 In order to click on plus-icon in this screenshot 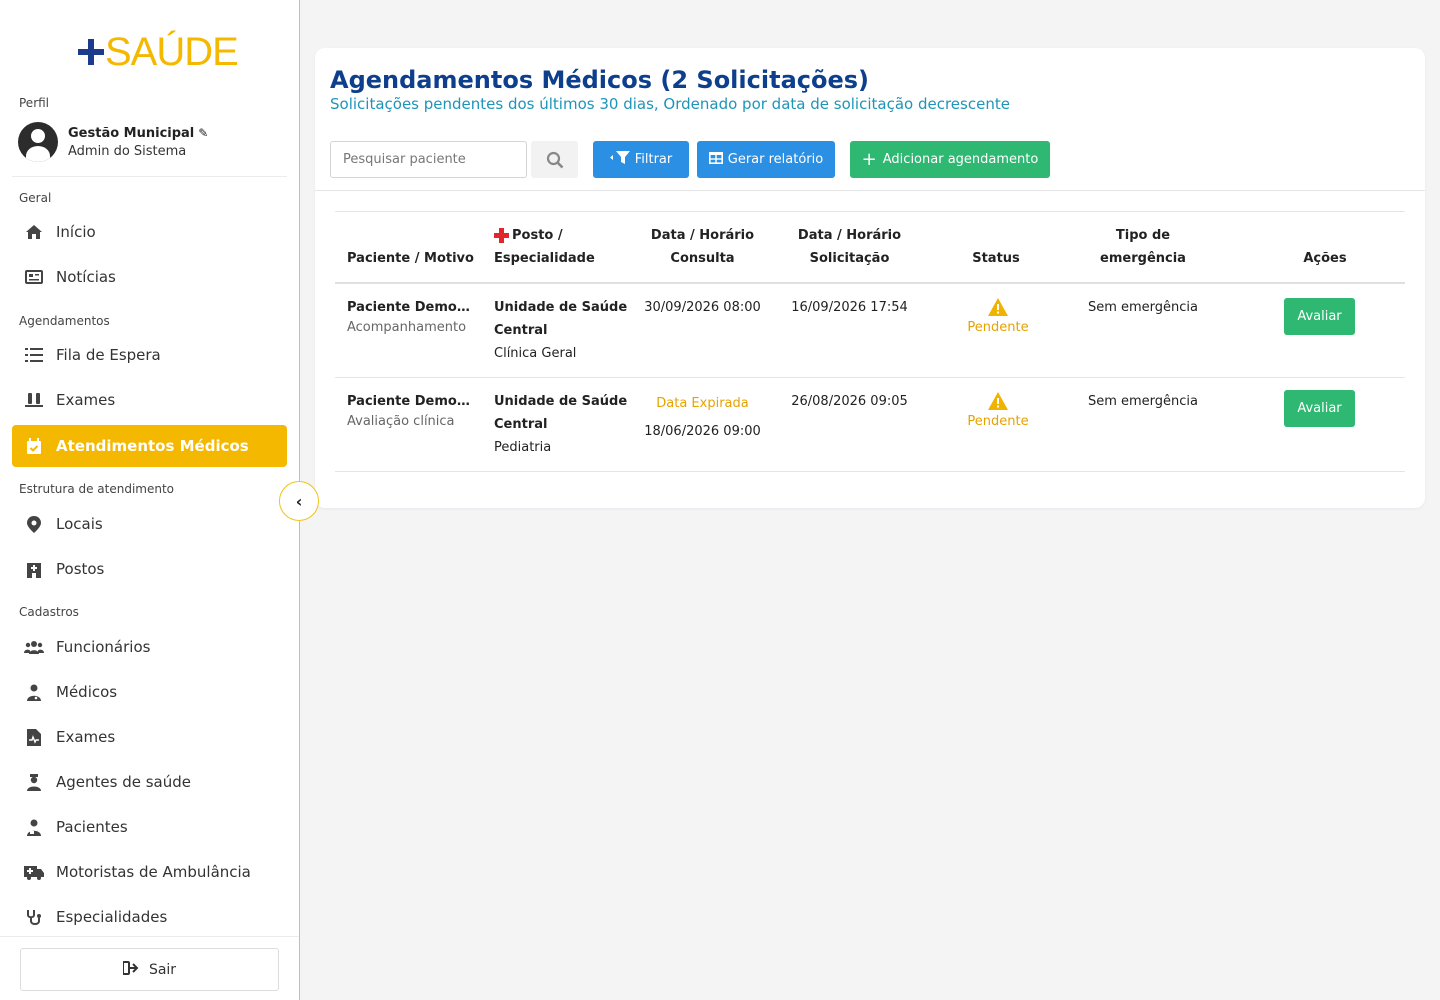, I will do `click(91, 52)`.